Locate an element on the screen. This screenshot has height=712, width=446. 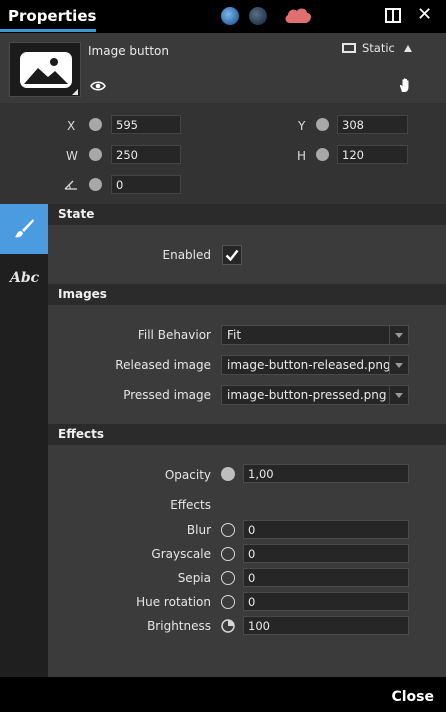
x-label: X is located at coordinates (71, 126).